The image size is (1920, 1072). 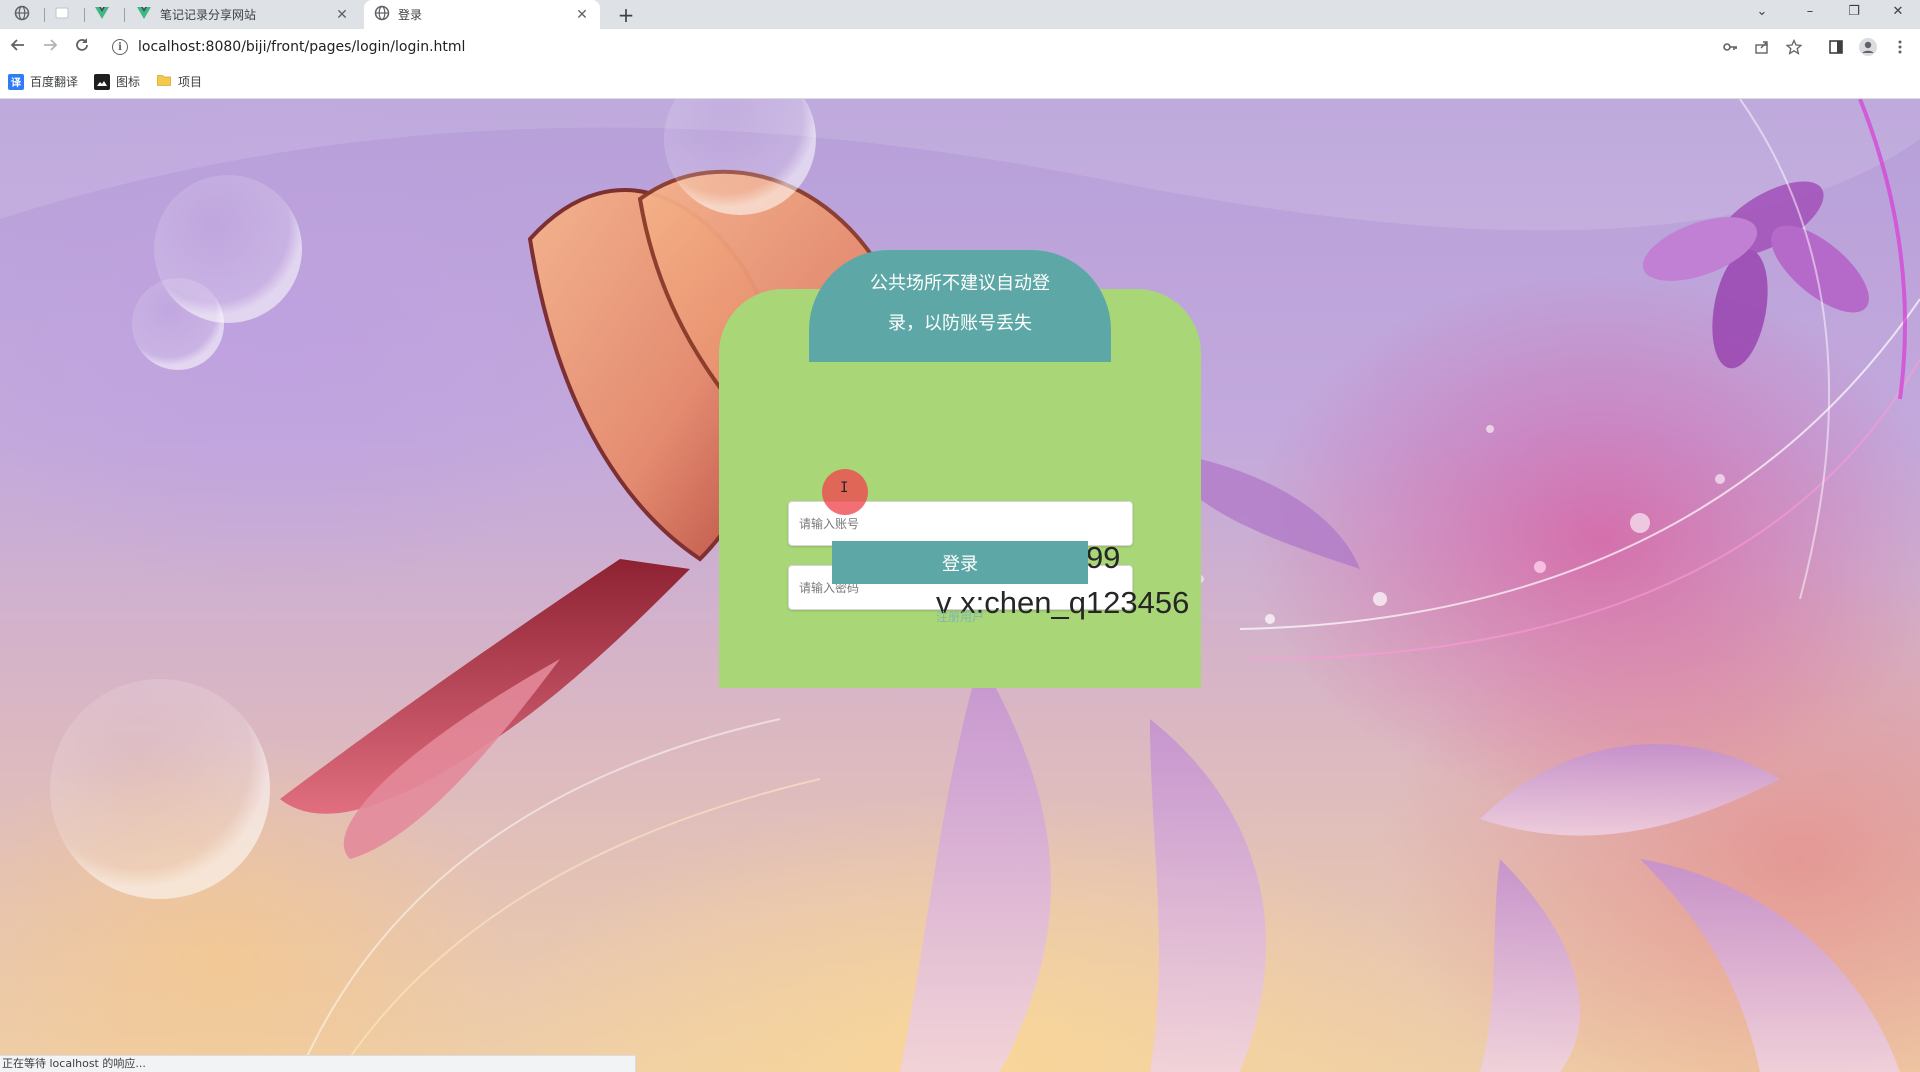 What do you see at coordinates (190, 82) in the screenshot?
I see `bookmark-label: 项目` at bounding box center [190, 82].